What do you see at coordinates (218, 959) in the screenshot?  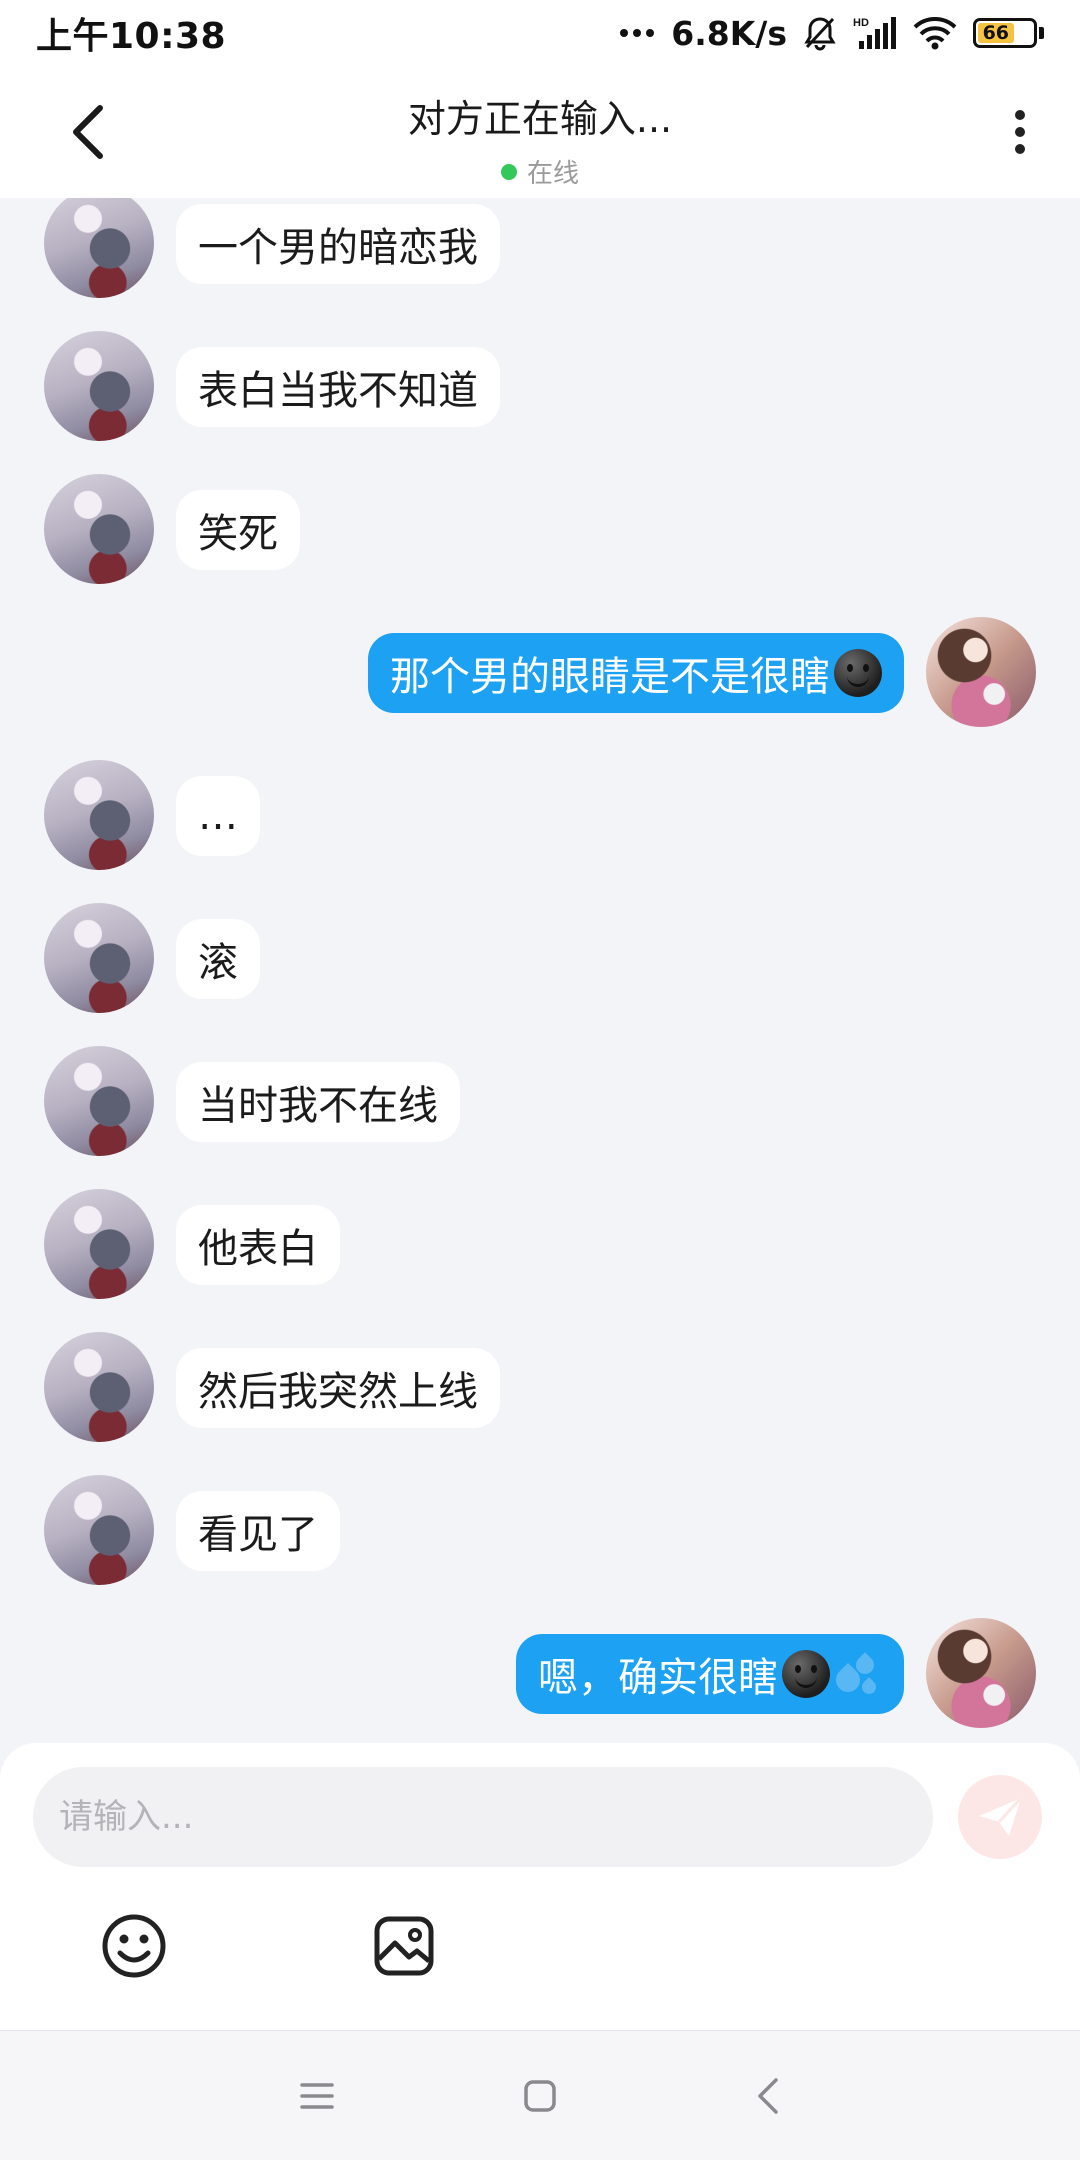 I see `message-bubble: 滚` at bounding box center [218, 959].